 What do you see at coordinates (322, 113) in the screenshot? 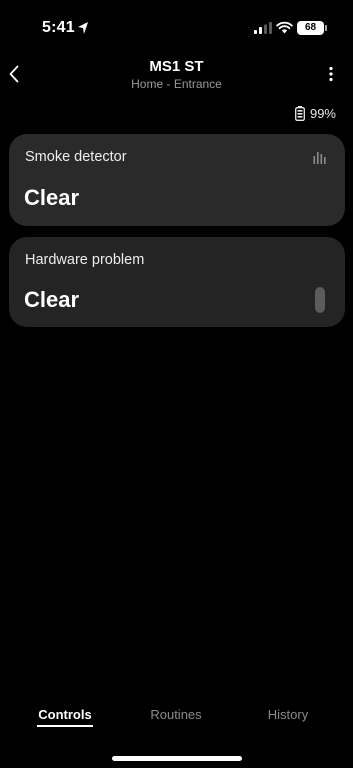
I see `device-battery-value: 99%` at bounding box center [322, 113].